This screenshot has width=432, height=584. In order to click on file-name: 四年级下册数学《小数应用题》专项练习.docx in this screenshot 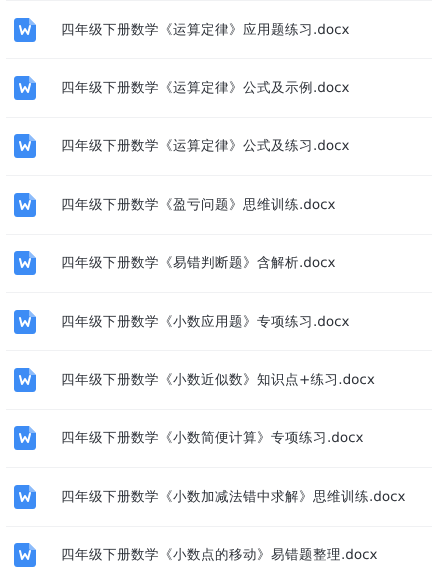, I will do `click(205, 322)`.